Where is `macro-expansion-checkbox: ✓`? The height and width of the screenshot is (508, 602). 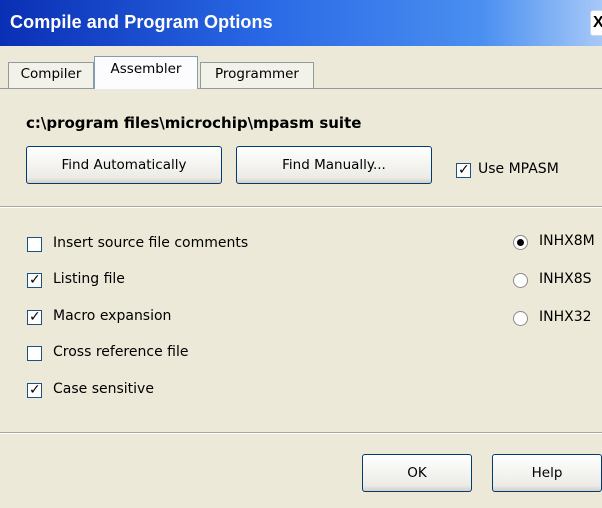
macro-expansion-checkbox: ✓ is located at coordinates (34, 317).